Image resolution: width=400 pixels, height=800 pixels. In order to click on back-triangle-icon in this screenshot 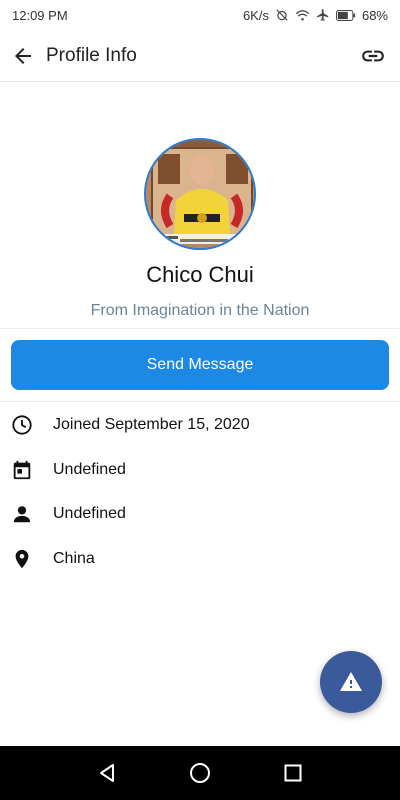, I will do `click(106, 773)`.